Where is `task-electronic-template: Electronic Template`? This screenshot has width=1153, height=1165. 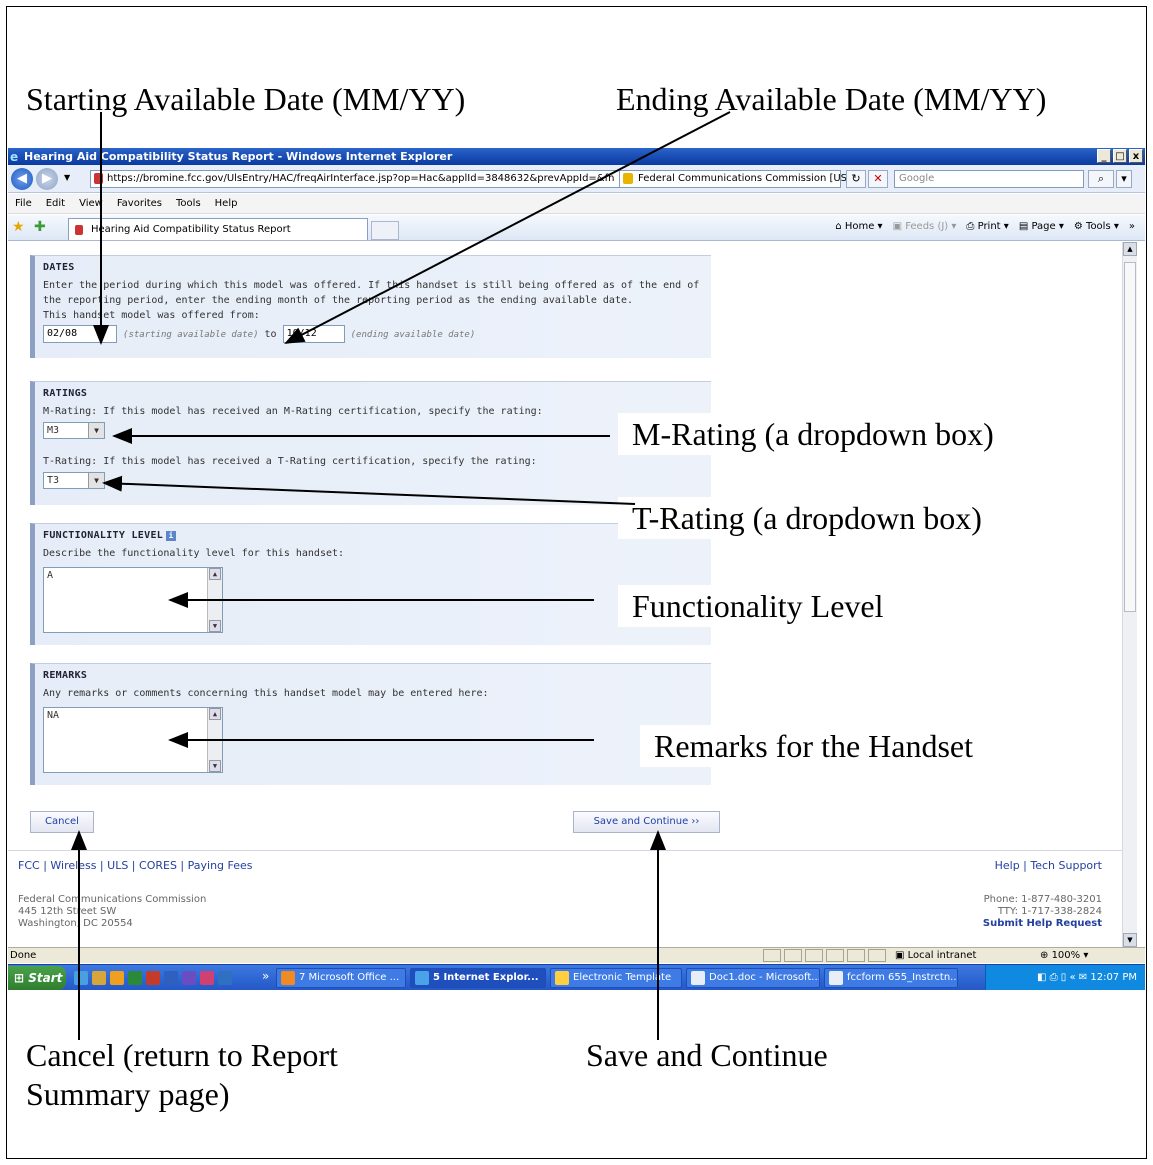
task-electronic-template: Electronic Template is located at coordinates (616, 978).